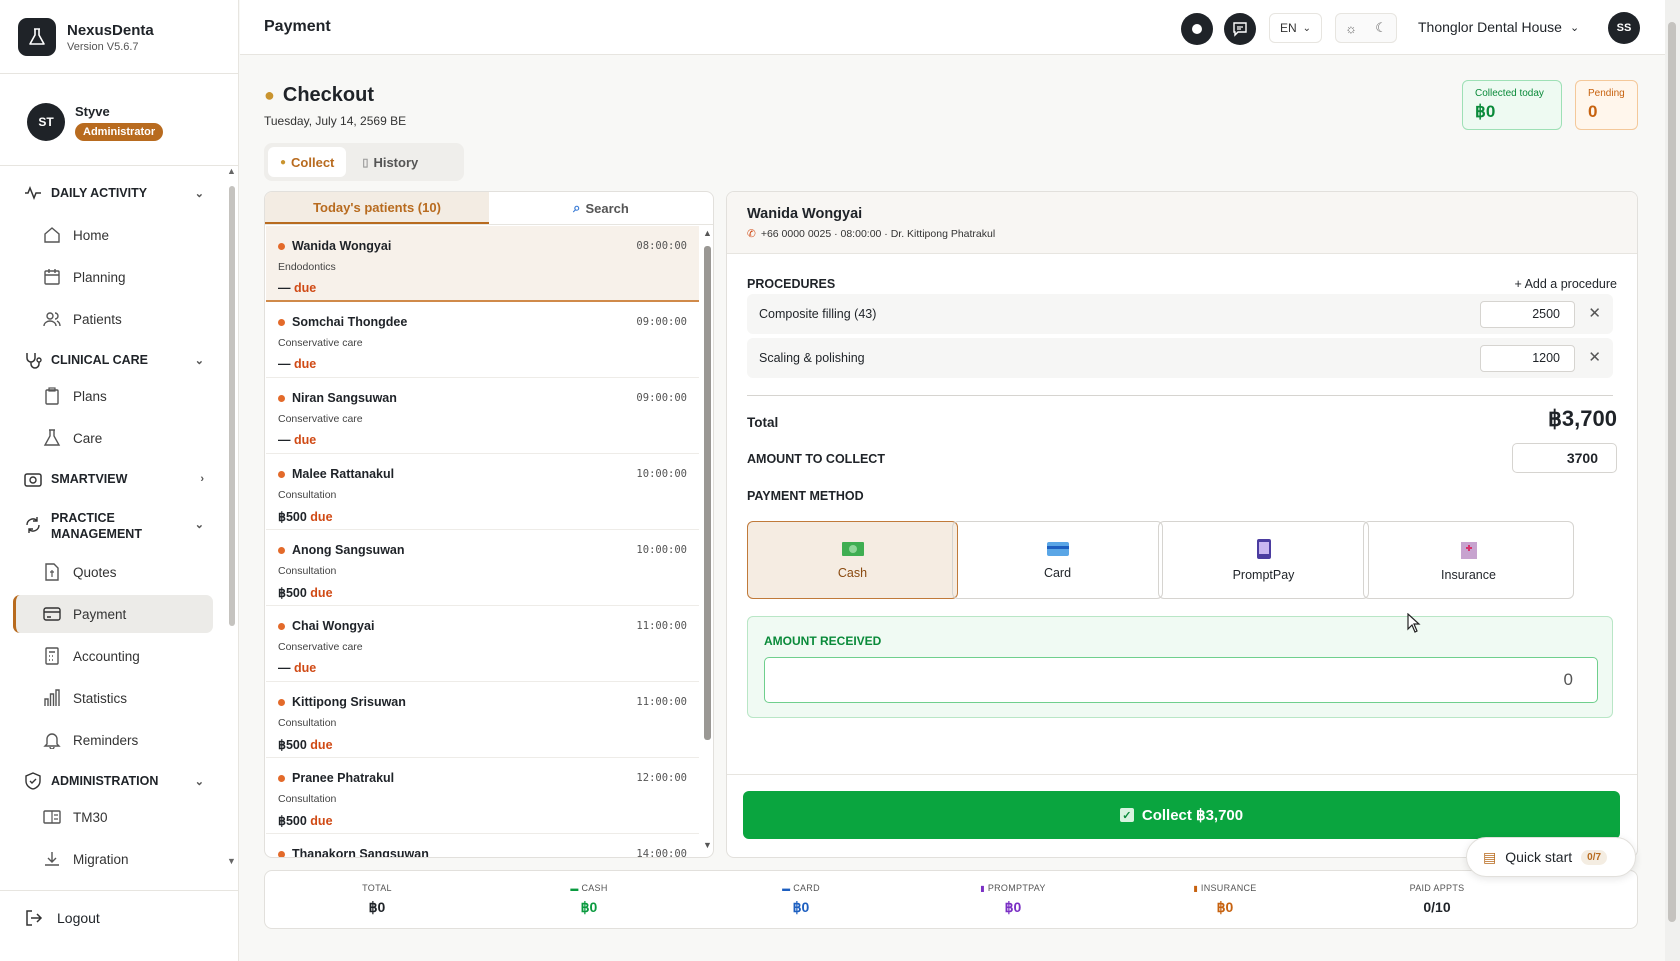 This screenshot has height=961, width=1680. Describe the element at coordinates (114, 479) in the screenshot. I see `section-smartview: SMARTVIEW ›` at that location.